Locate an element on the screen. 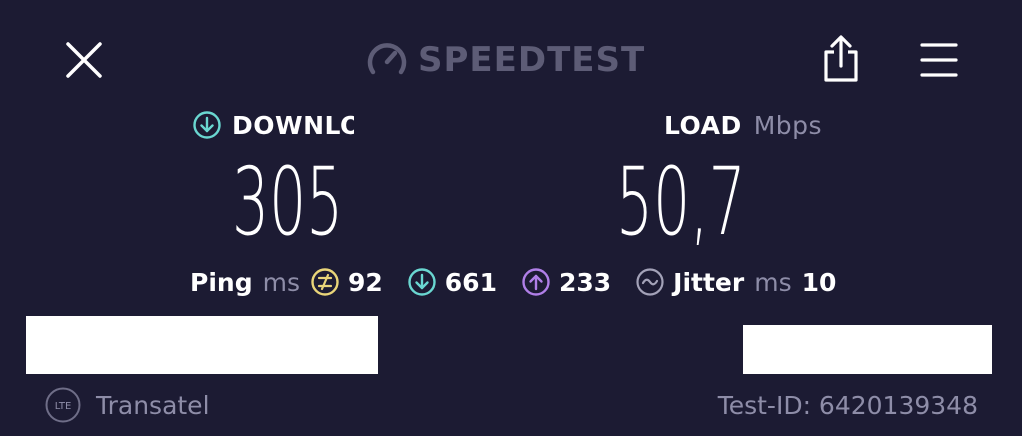  jitter-value: 10 is located at coordinates (819, 282).